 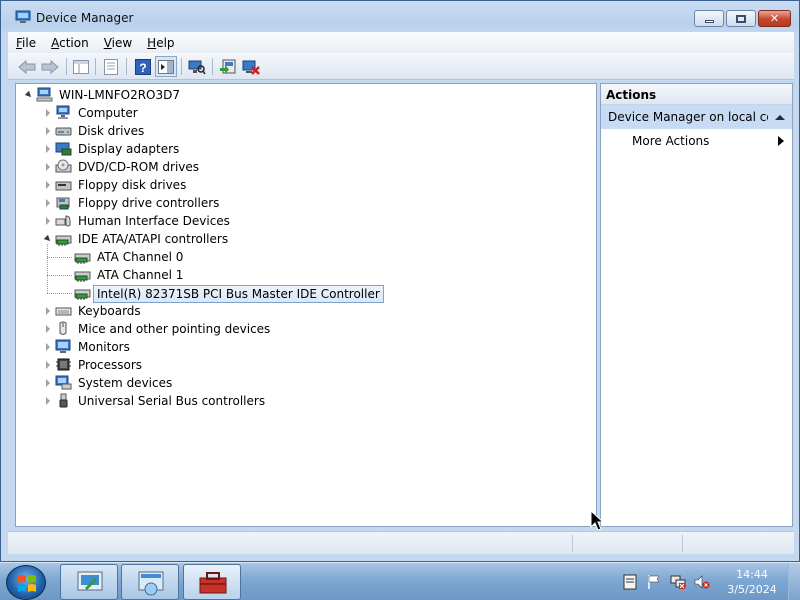 What do you see at coordinates (400, 16) in the screenshot?
I see `title-bar: Device Manager ✕` at bounding box center [400, 16].